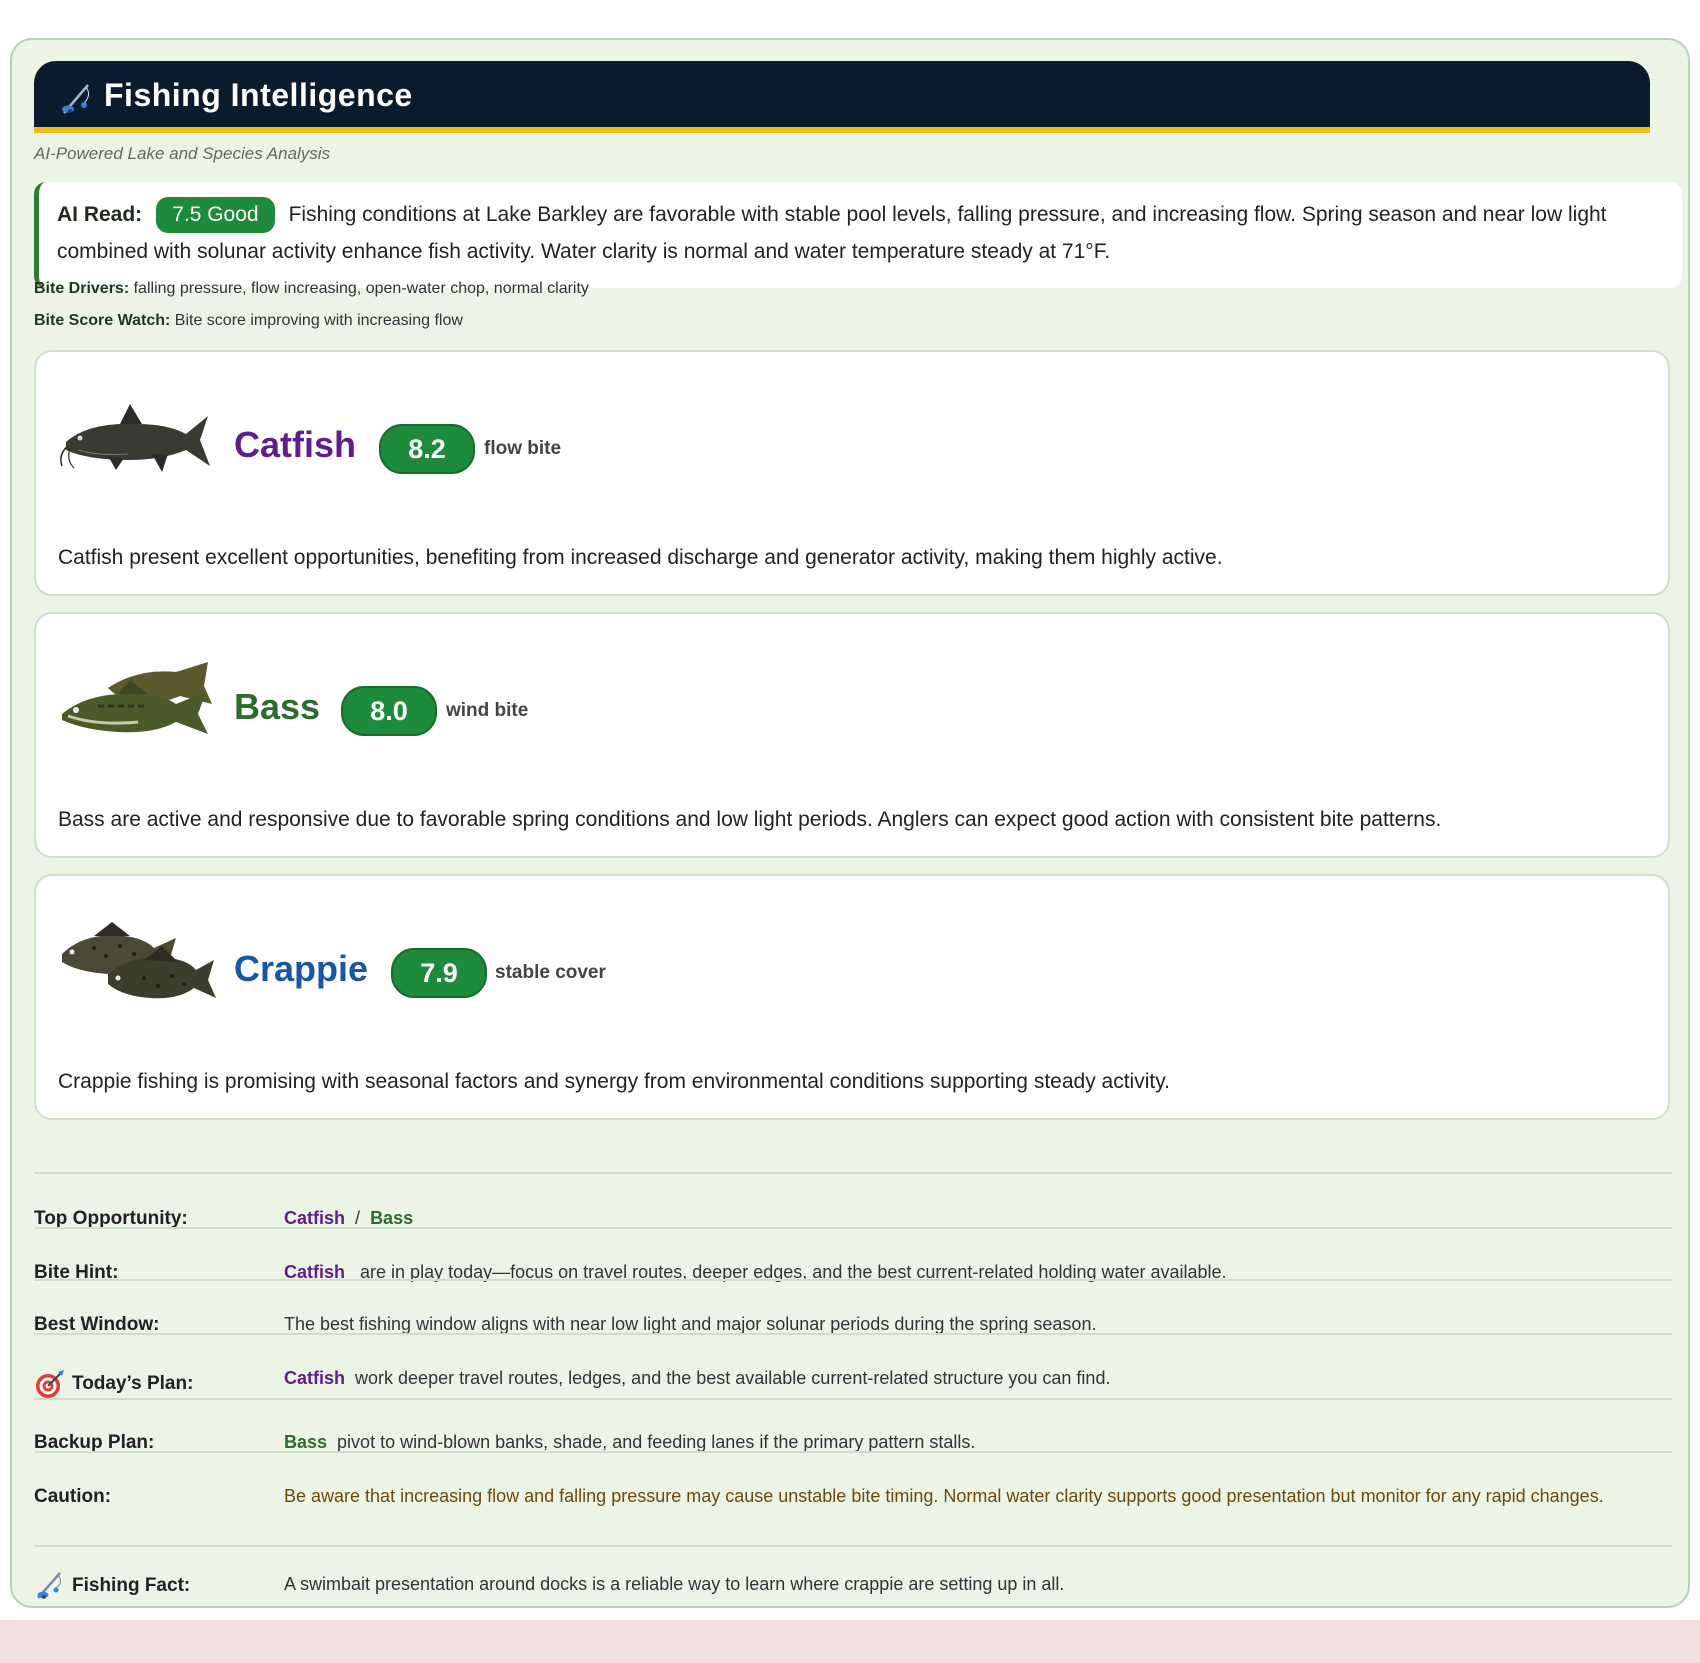 This screenshot has width=1700, height=1663. I want to click on backup-plan-species: Bass, so click(306, 1442).